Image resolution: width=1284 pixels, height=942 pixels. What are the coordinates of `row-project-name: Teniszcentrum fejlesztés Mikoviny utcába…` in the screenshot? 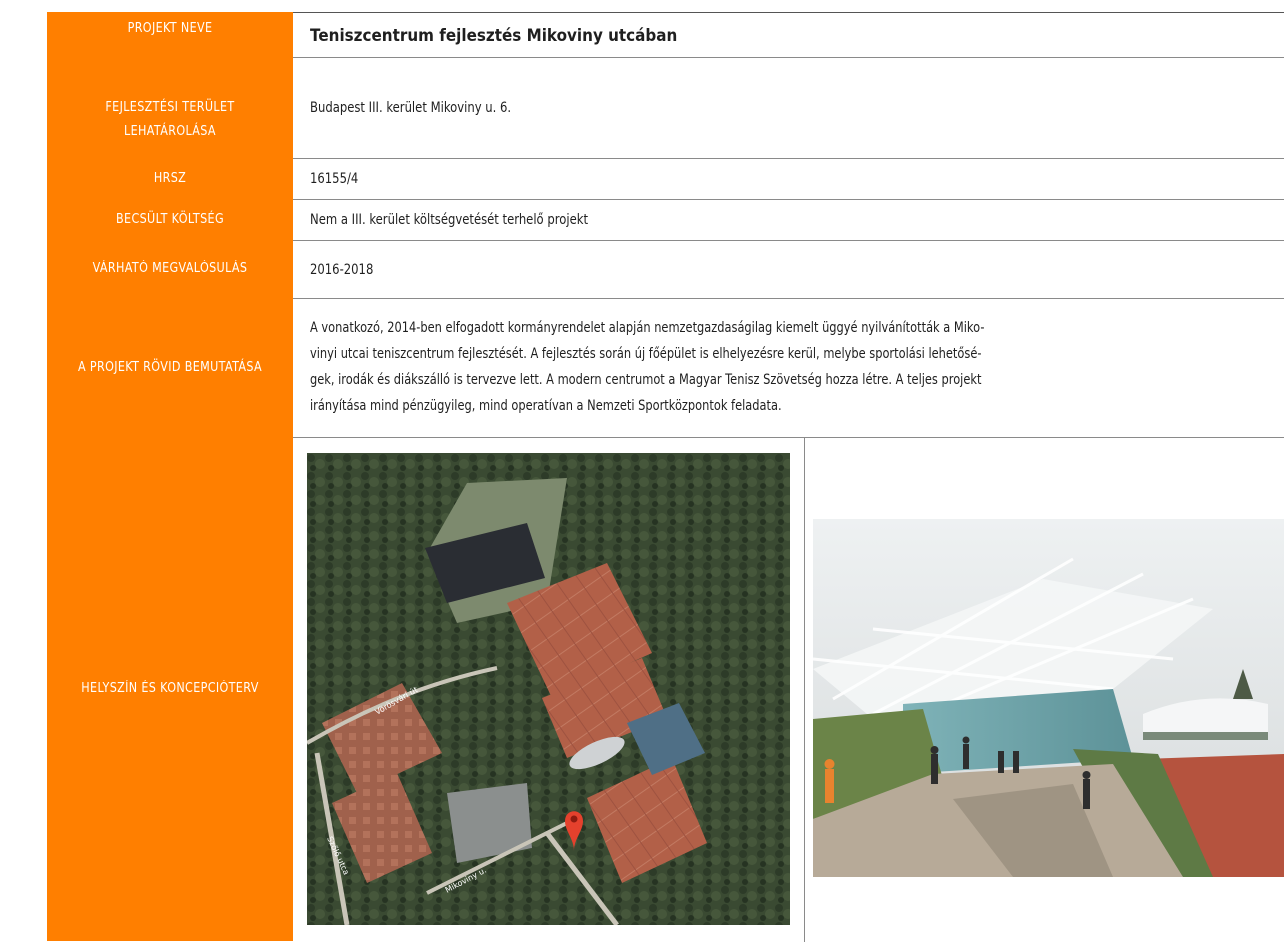 It's located at (788, 35).